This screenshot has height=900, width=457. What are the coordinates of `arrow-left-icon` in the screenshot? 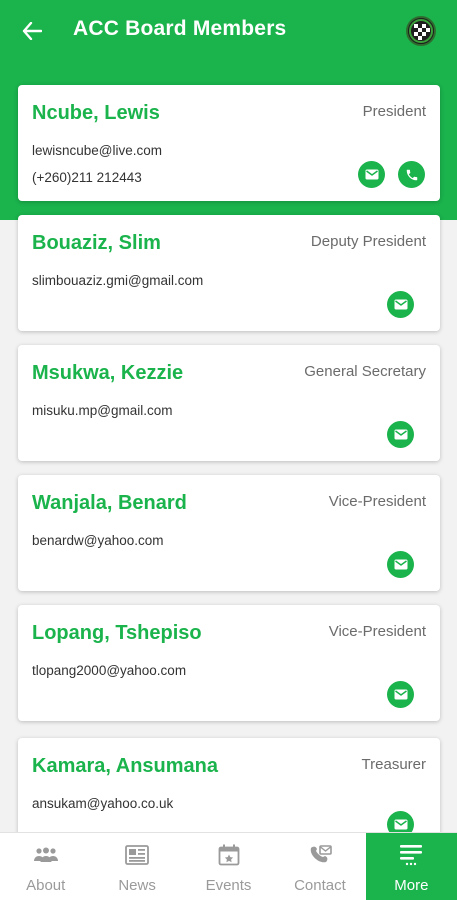 It's located at (32, 31).